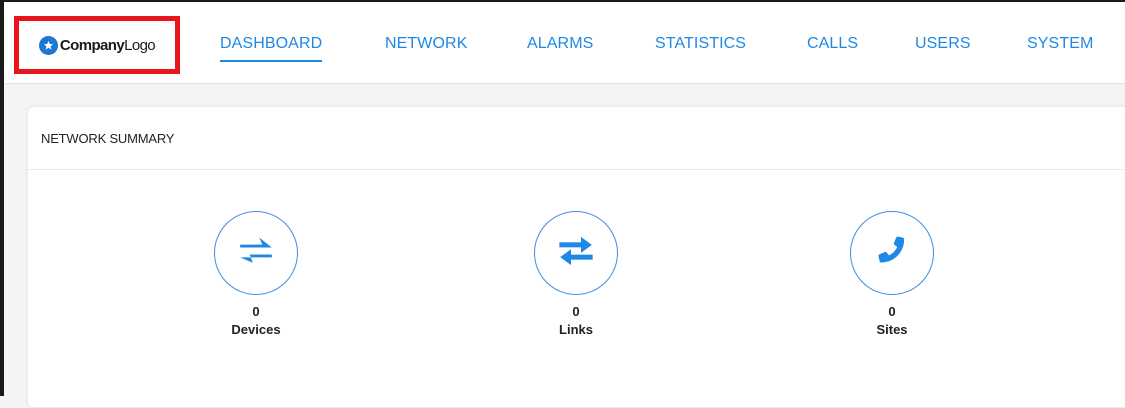  I want to click on stat-links: 0 Links, so click(576, 274).